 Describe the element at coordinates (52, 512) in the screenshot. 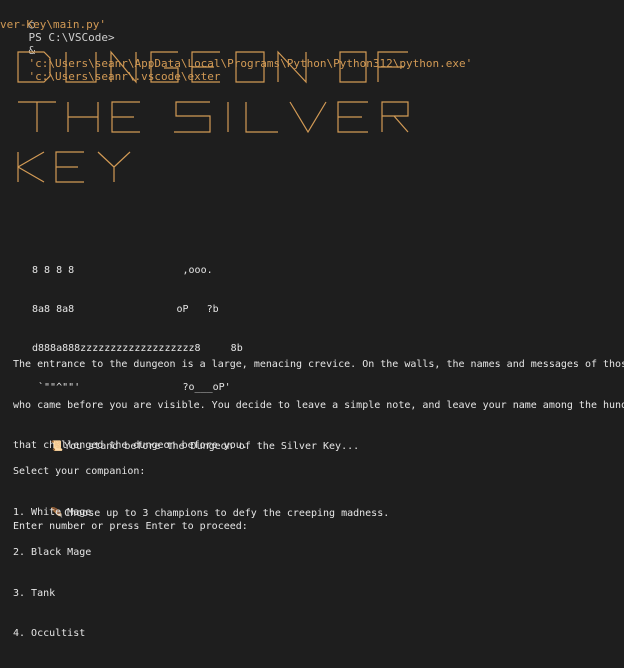

I see `companion-option-white-mage: 1. White Mage` at that location.